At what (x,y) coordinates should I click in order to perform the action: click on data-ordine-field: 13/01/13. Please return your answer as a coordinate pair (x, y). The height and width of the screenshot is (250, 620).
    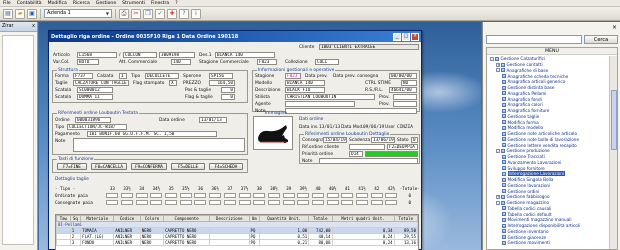
    Looking at the image, I should click on (213, 120).